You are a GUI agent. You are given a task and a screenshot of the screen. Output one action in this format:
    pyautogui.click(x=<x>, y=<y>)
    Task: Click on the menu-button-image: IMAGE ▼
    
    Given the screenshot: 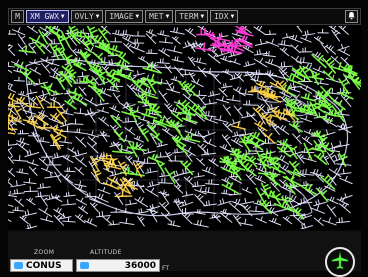 What is the action you would take?
    pyautogui.click(x=124, y=16)
    